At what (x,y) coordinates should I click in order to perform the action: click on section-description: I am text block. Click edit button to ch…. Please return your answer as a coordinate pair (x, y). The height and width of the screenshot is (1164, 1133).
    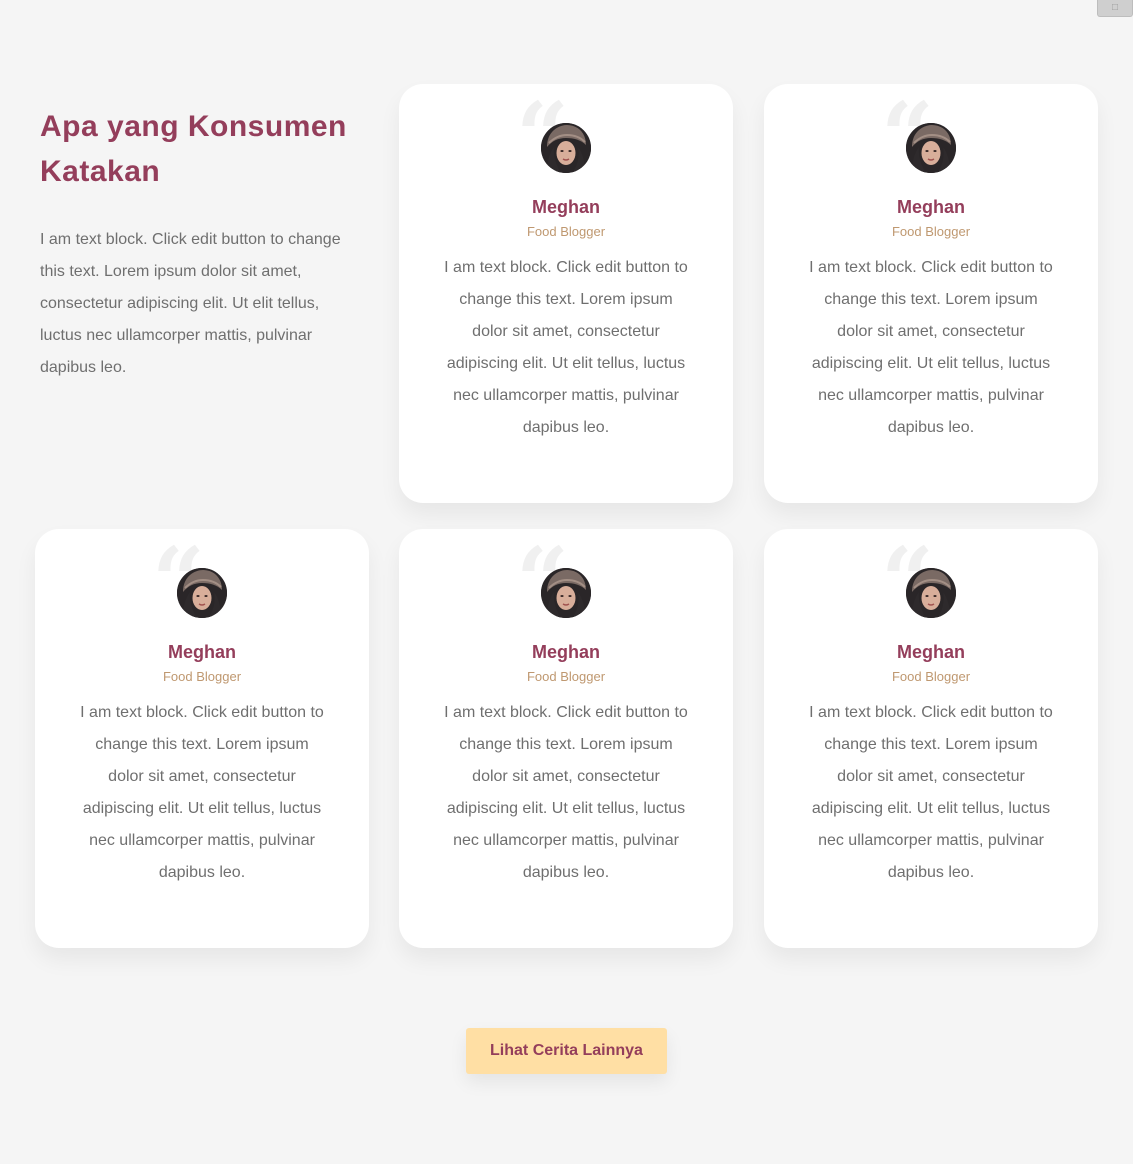
    Looking at the image, I should click on (190, 303).